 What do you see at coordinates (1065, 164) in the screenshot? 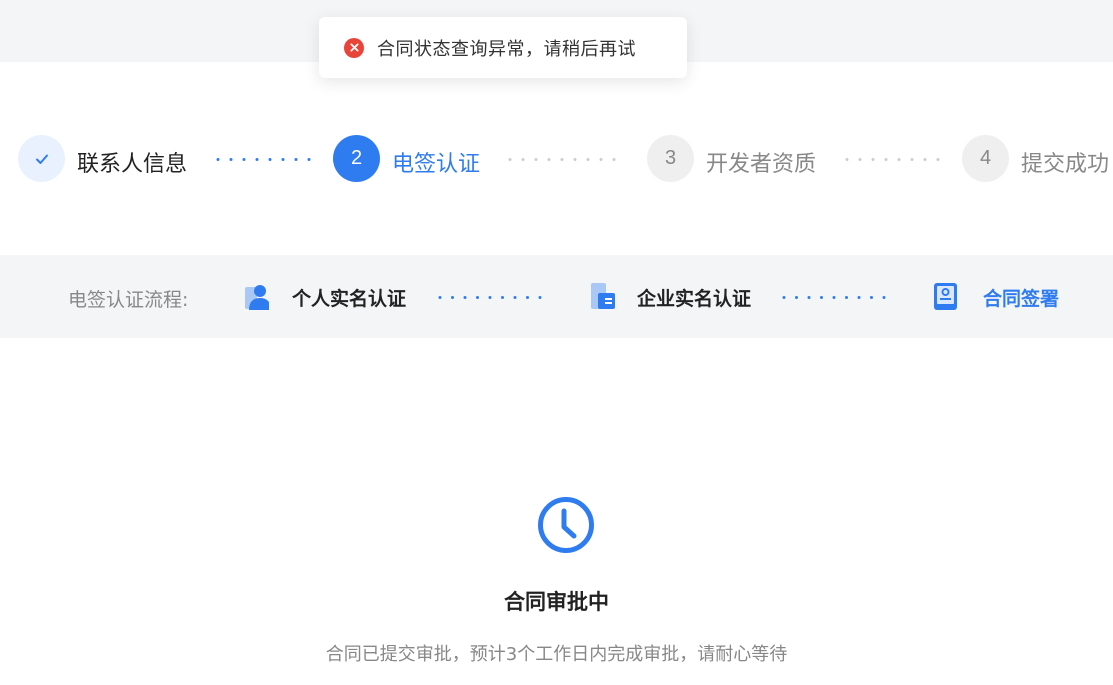
I see `step-4-label: 提交成功` at bounding box center [1065, 164].